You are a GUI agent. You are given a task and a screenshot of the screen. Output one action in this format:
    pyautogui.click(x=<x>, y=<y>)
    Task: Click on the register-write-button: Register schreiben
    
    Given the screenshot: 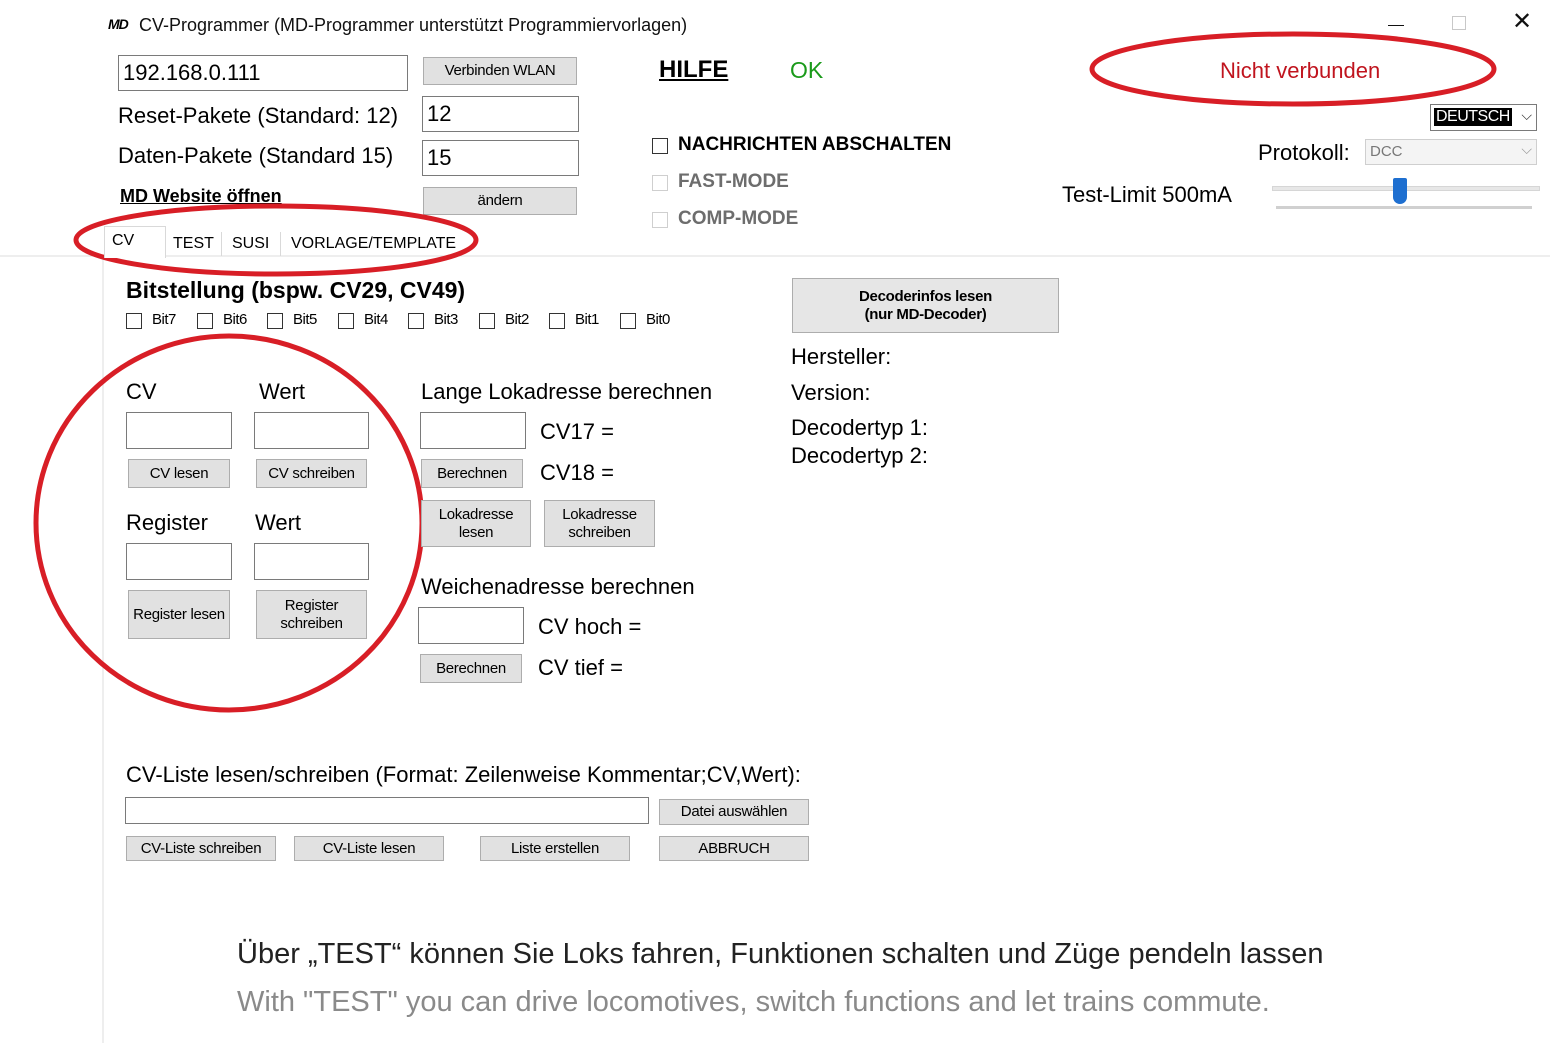 What is the action you would take?
    pyautogui.click(x=311, y=614)
    